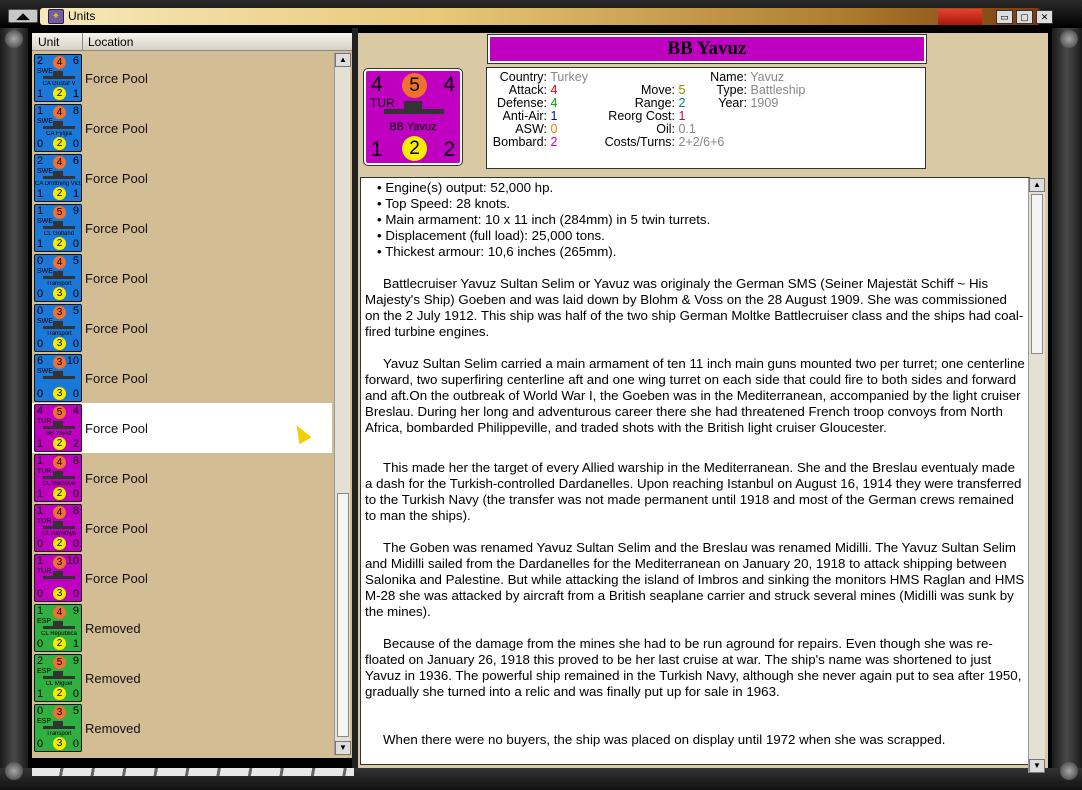 The image size is (1082, 790). Describe the element at coordinates (1067, 398) in the screenshot. I see `window-frame-right` at that location.